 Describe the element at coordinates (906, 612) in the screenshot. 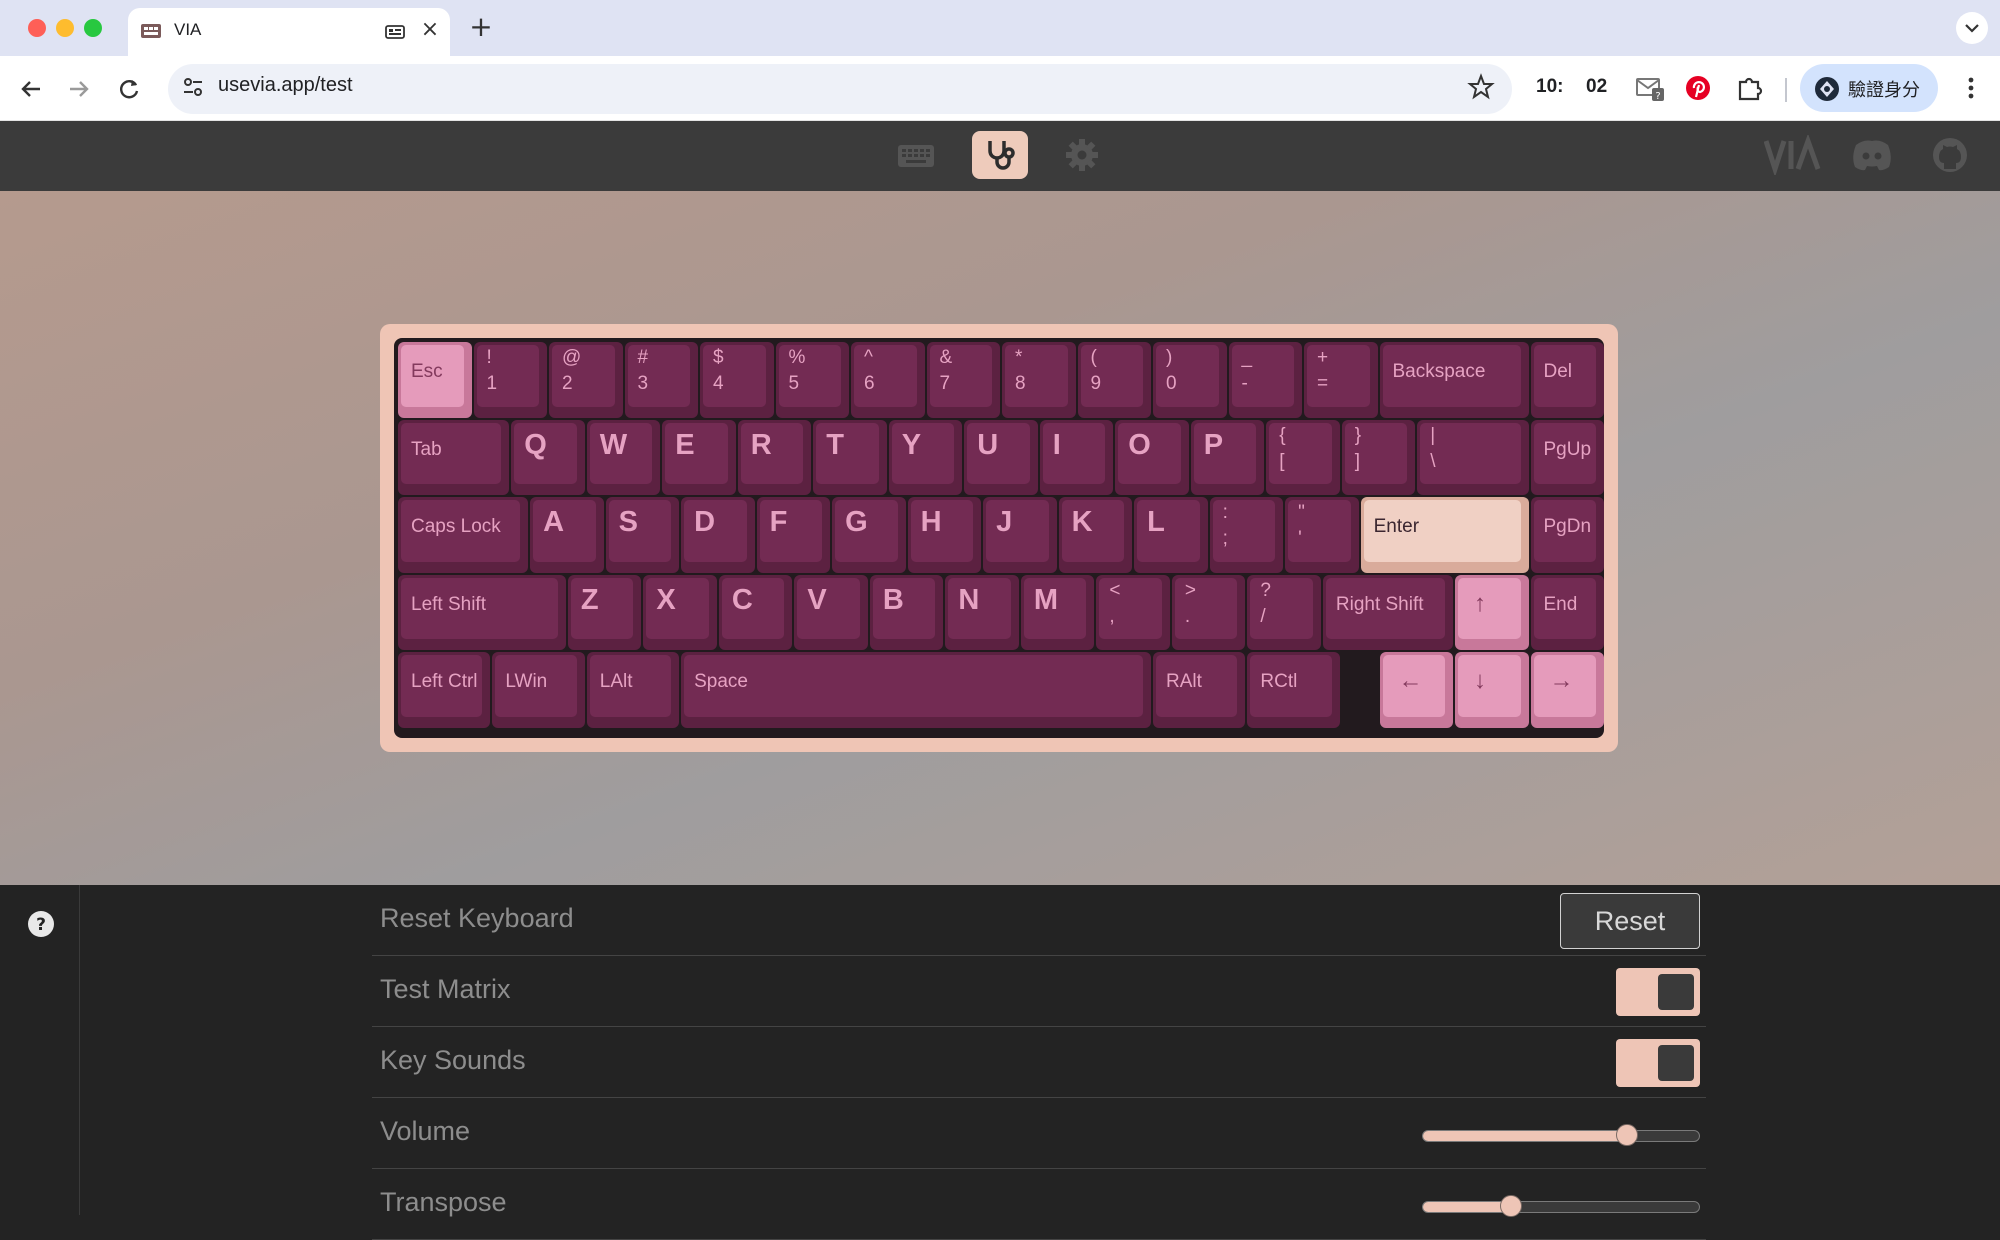

I see `key-b: B` at that location.